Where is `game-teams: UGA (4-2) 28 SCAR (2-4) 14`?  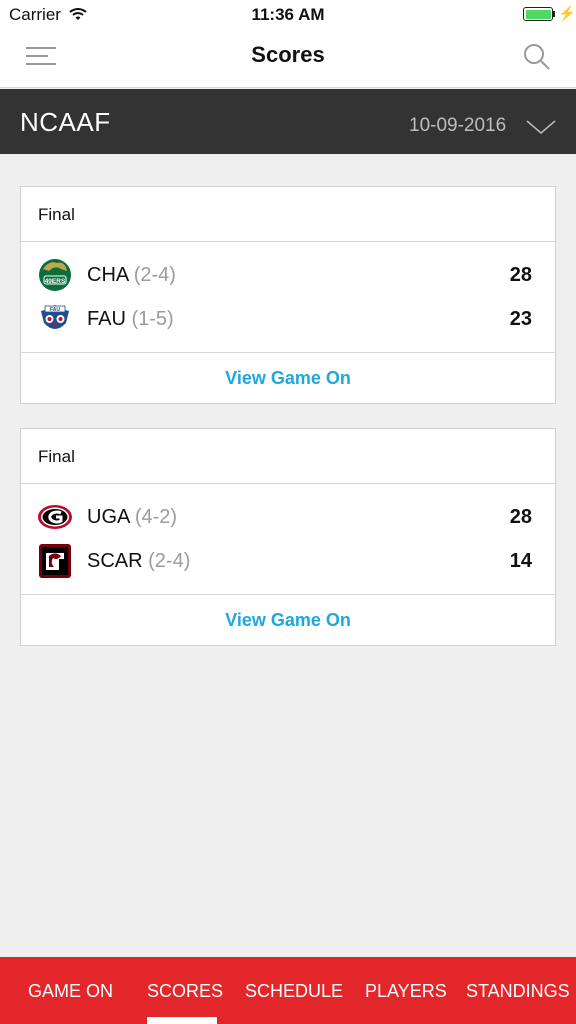
game-teams: UGA (4-2) 28 SCAR (2-4) 14 is located at coordinates (288, 539).